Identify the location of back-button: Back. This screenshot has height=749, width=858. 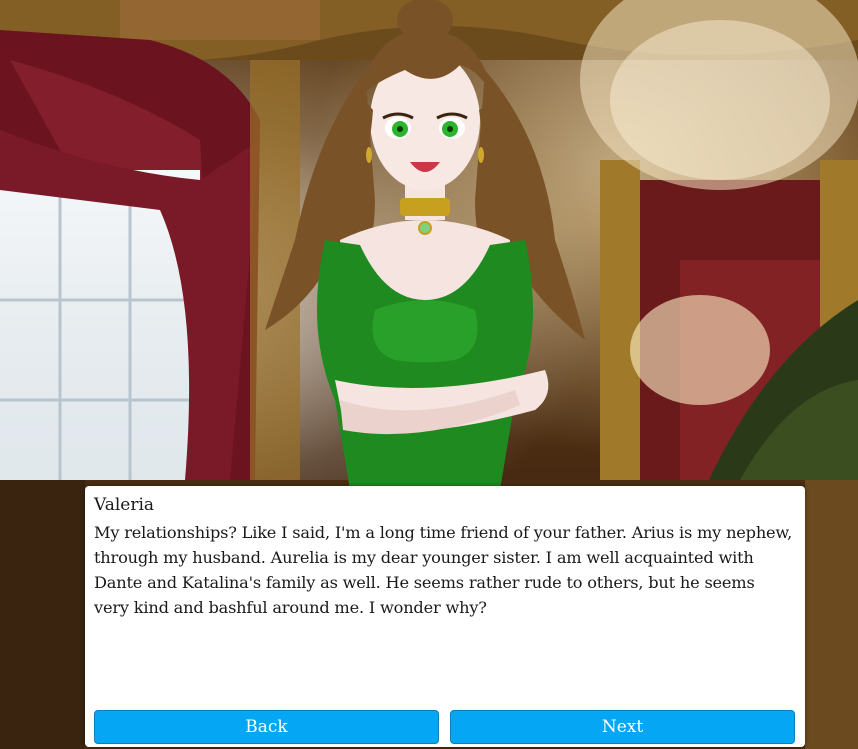
(266, 727).